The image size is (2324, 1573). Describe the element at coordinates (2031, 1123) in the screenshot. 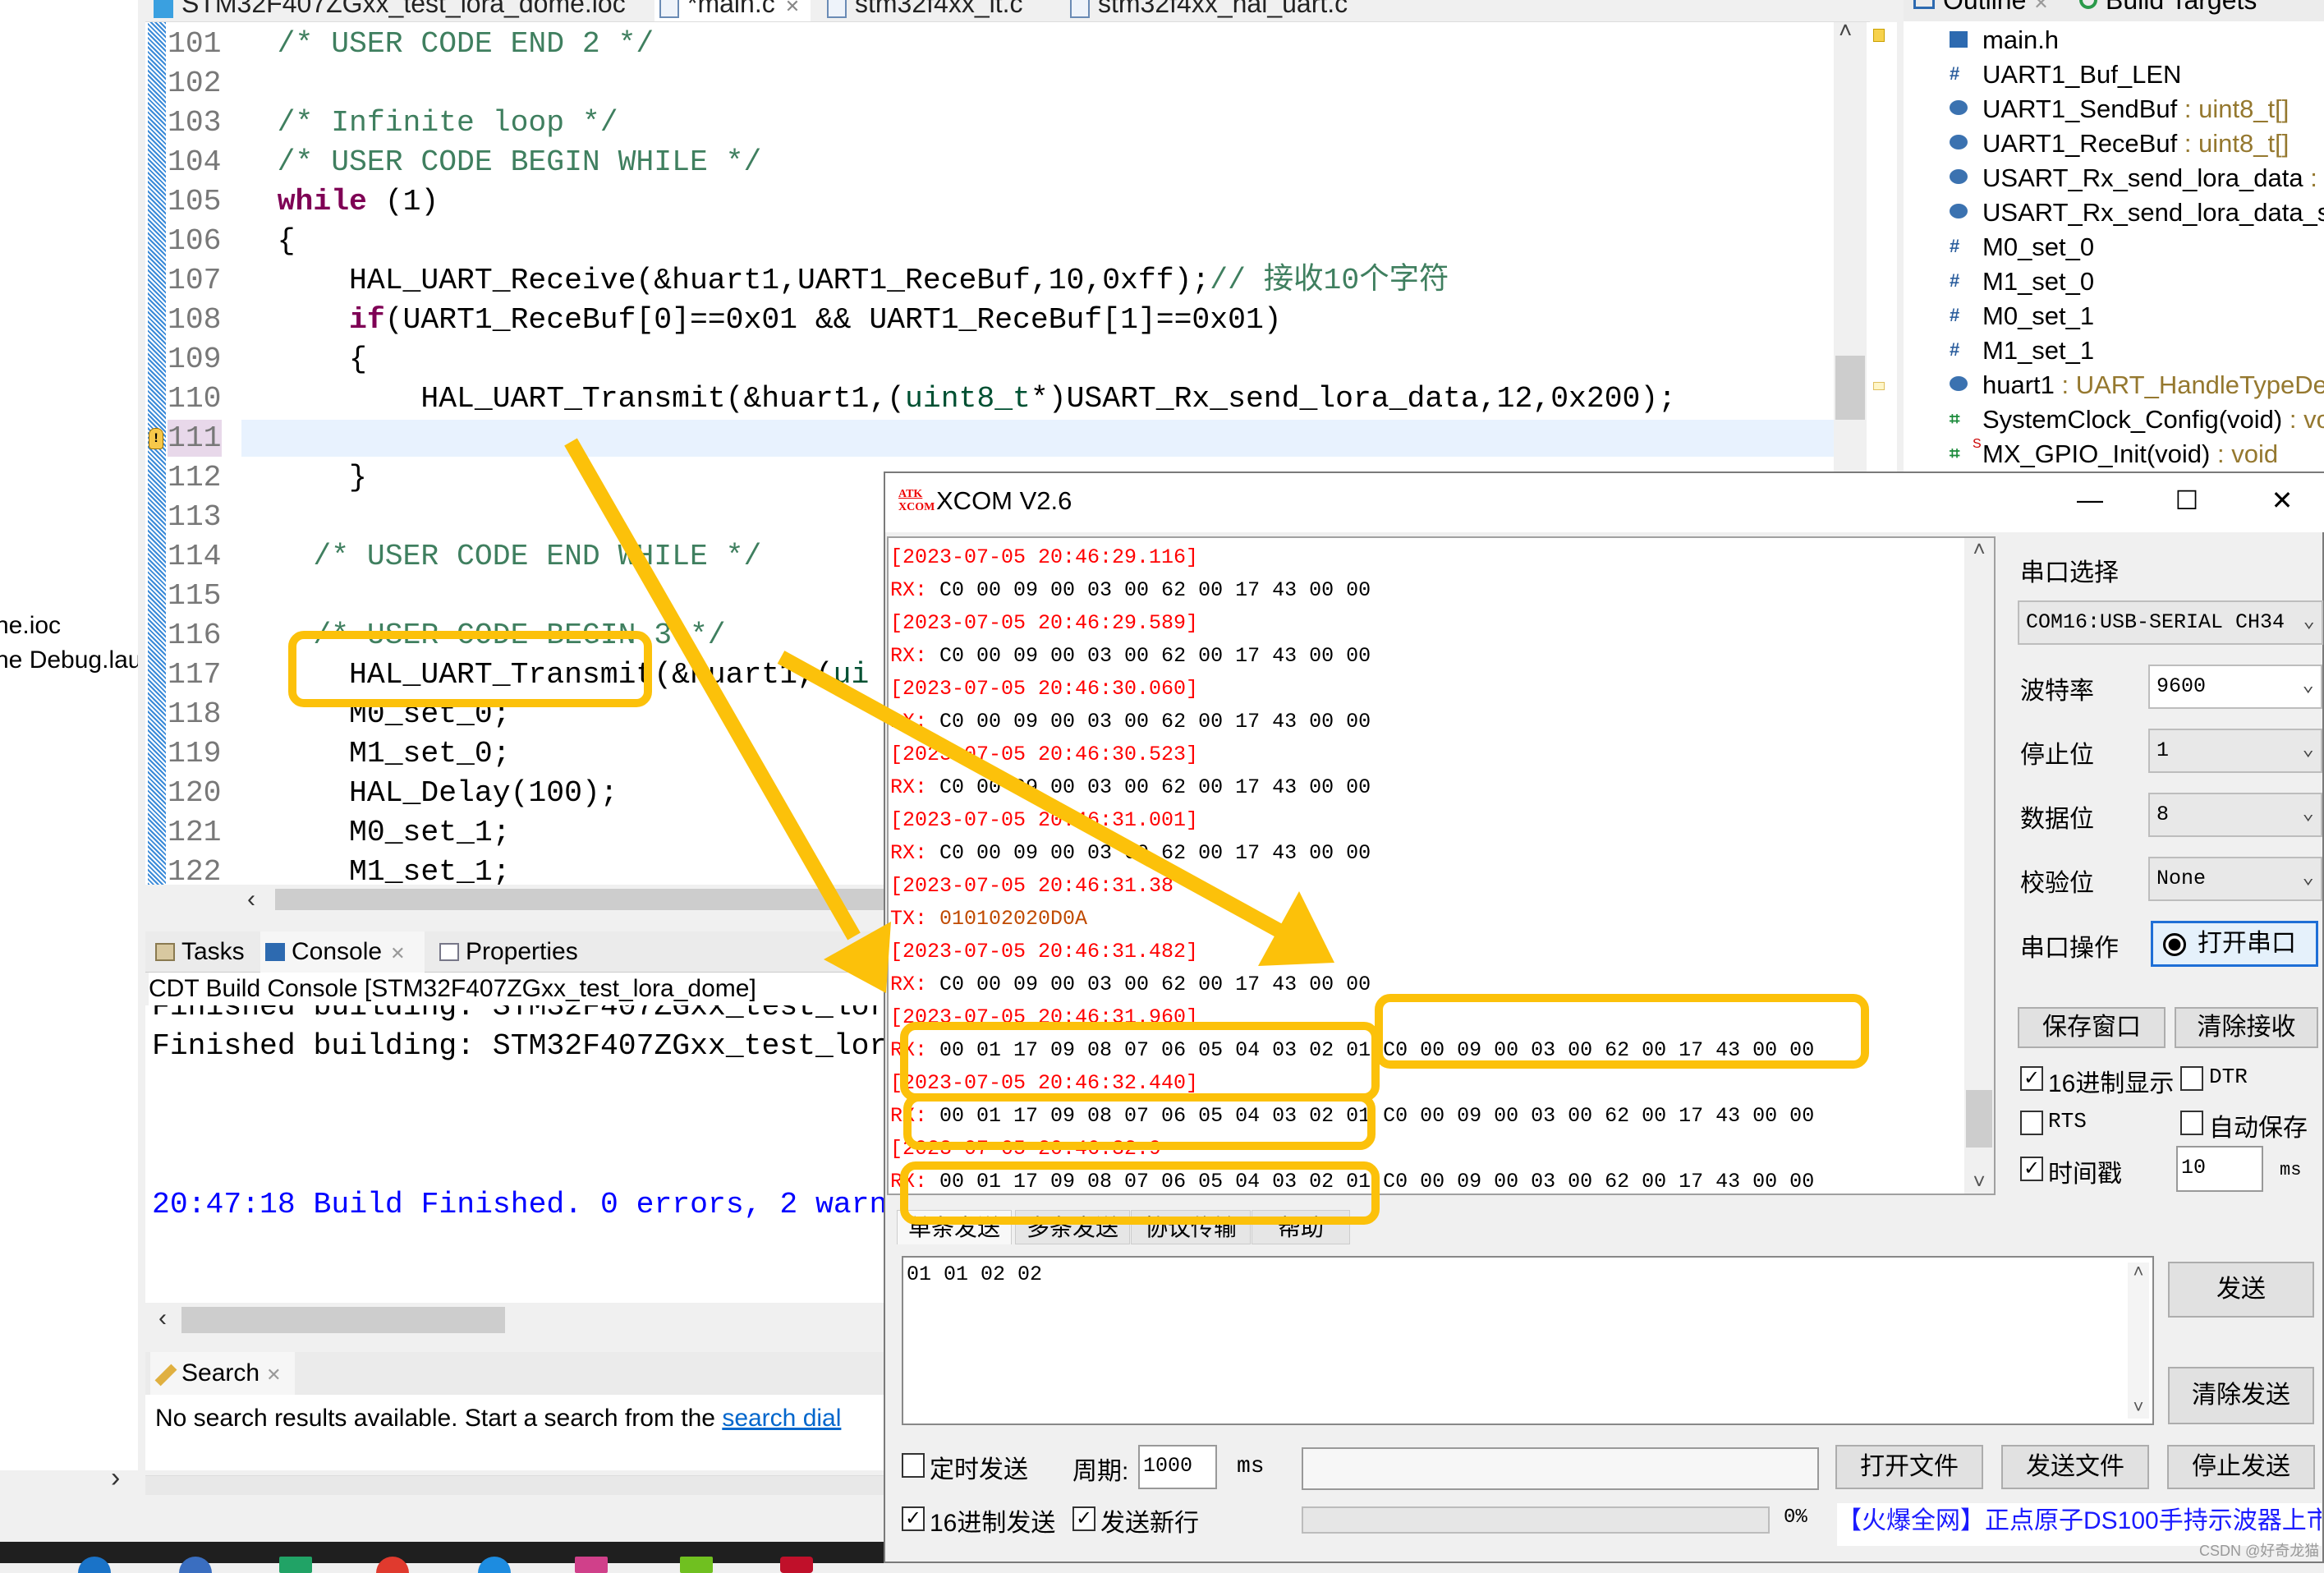

I see `rts-checkbox` at that location.